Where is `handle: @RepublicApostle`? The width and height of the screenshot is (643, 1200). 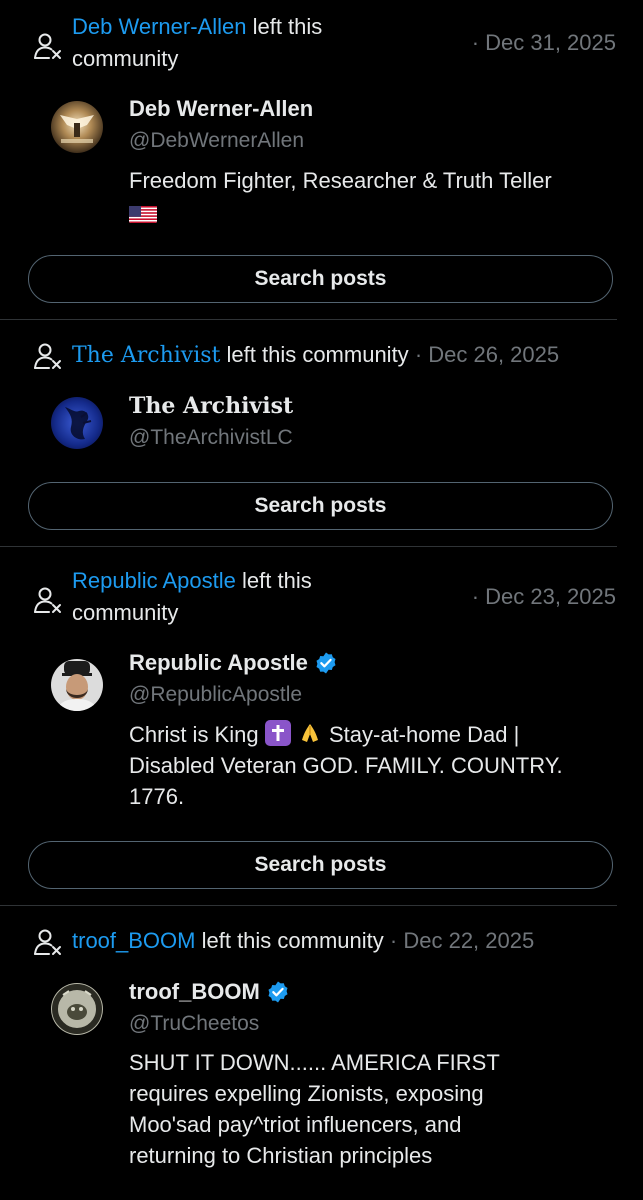 handle: @RepublicApostle is located at coordinates (215, 695).